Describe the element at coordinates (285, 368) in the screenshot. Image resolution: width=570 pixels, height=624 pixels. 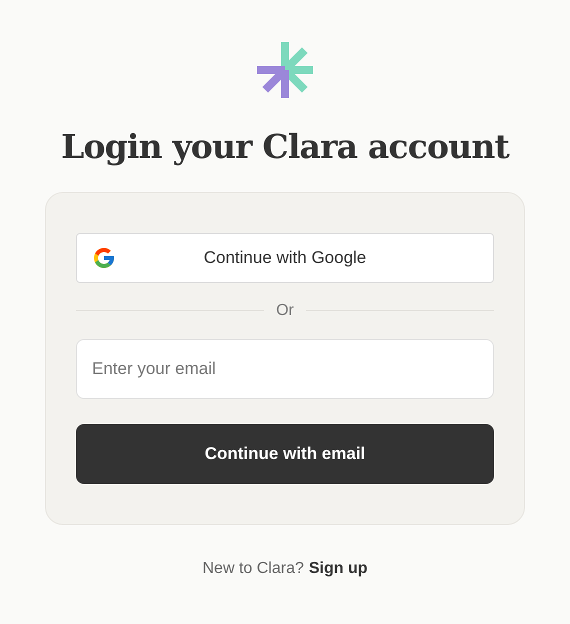
I see `email-field: Enter your email` at that location.